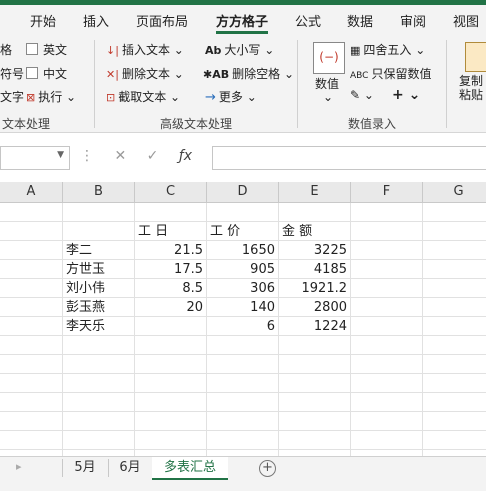 Image resolution: width=486 pixels, height=491 pixels. Describe the element at coordinates (153, 156) in the screenshot. I see `confirm-icon: ✓` at that location.